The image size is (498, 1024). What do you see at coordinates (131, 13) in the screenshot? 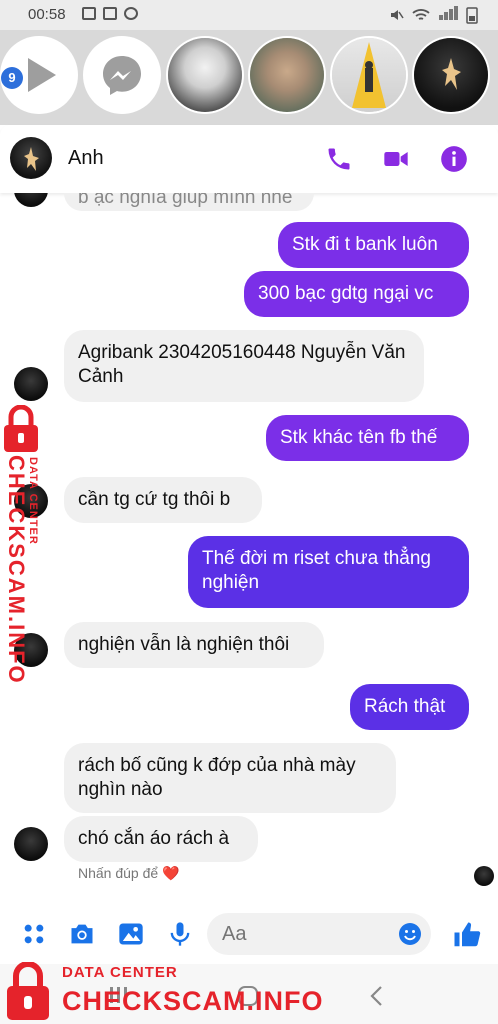
I see `messenger-notification-icon` at bounding box center [131, 13].